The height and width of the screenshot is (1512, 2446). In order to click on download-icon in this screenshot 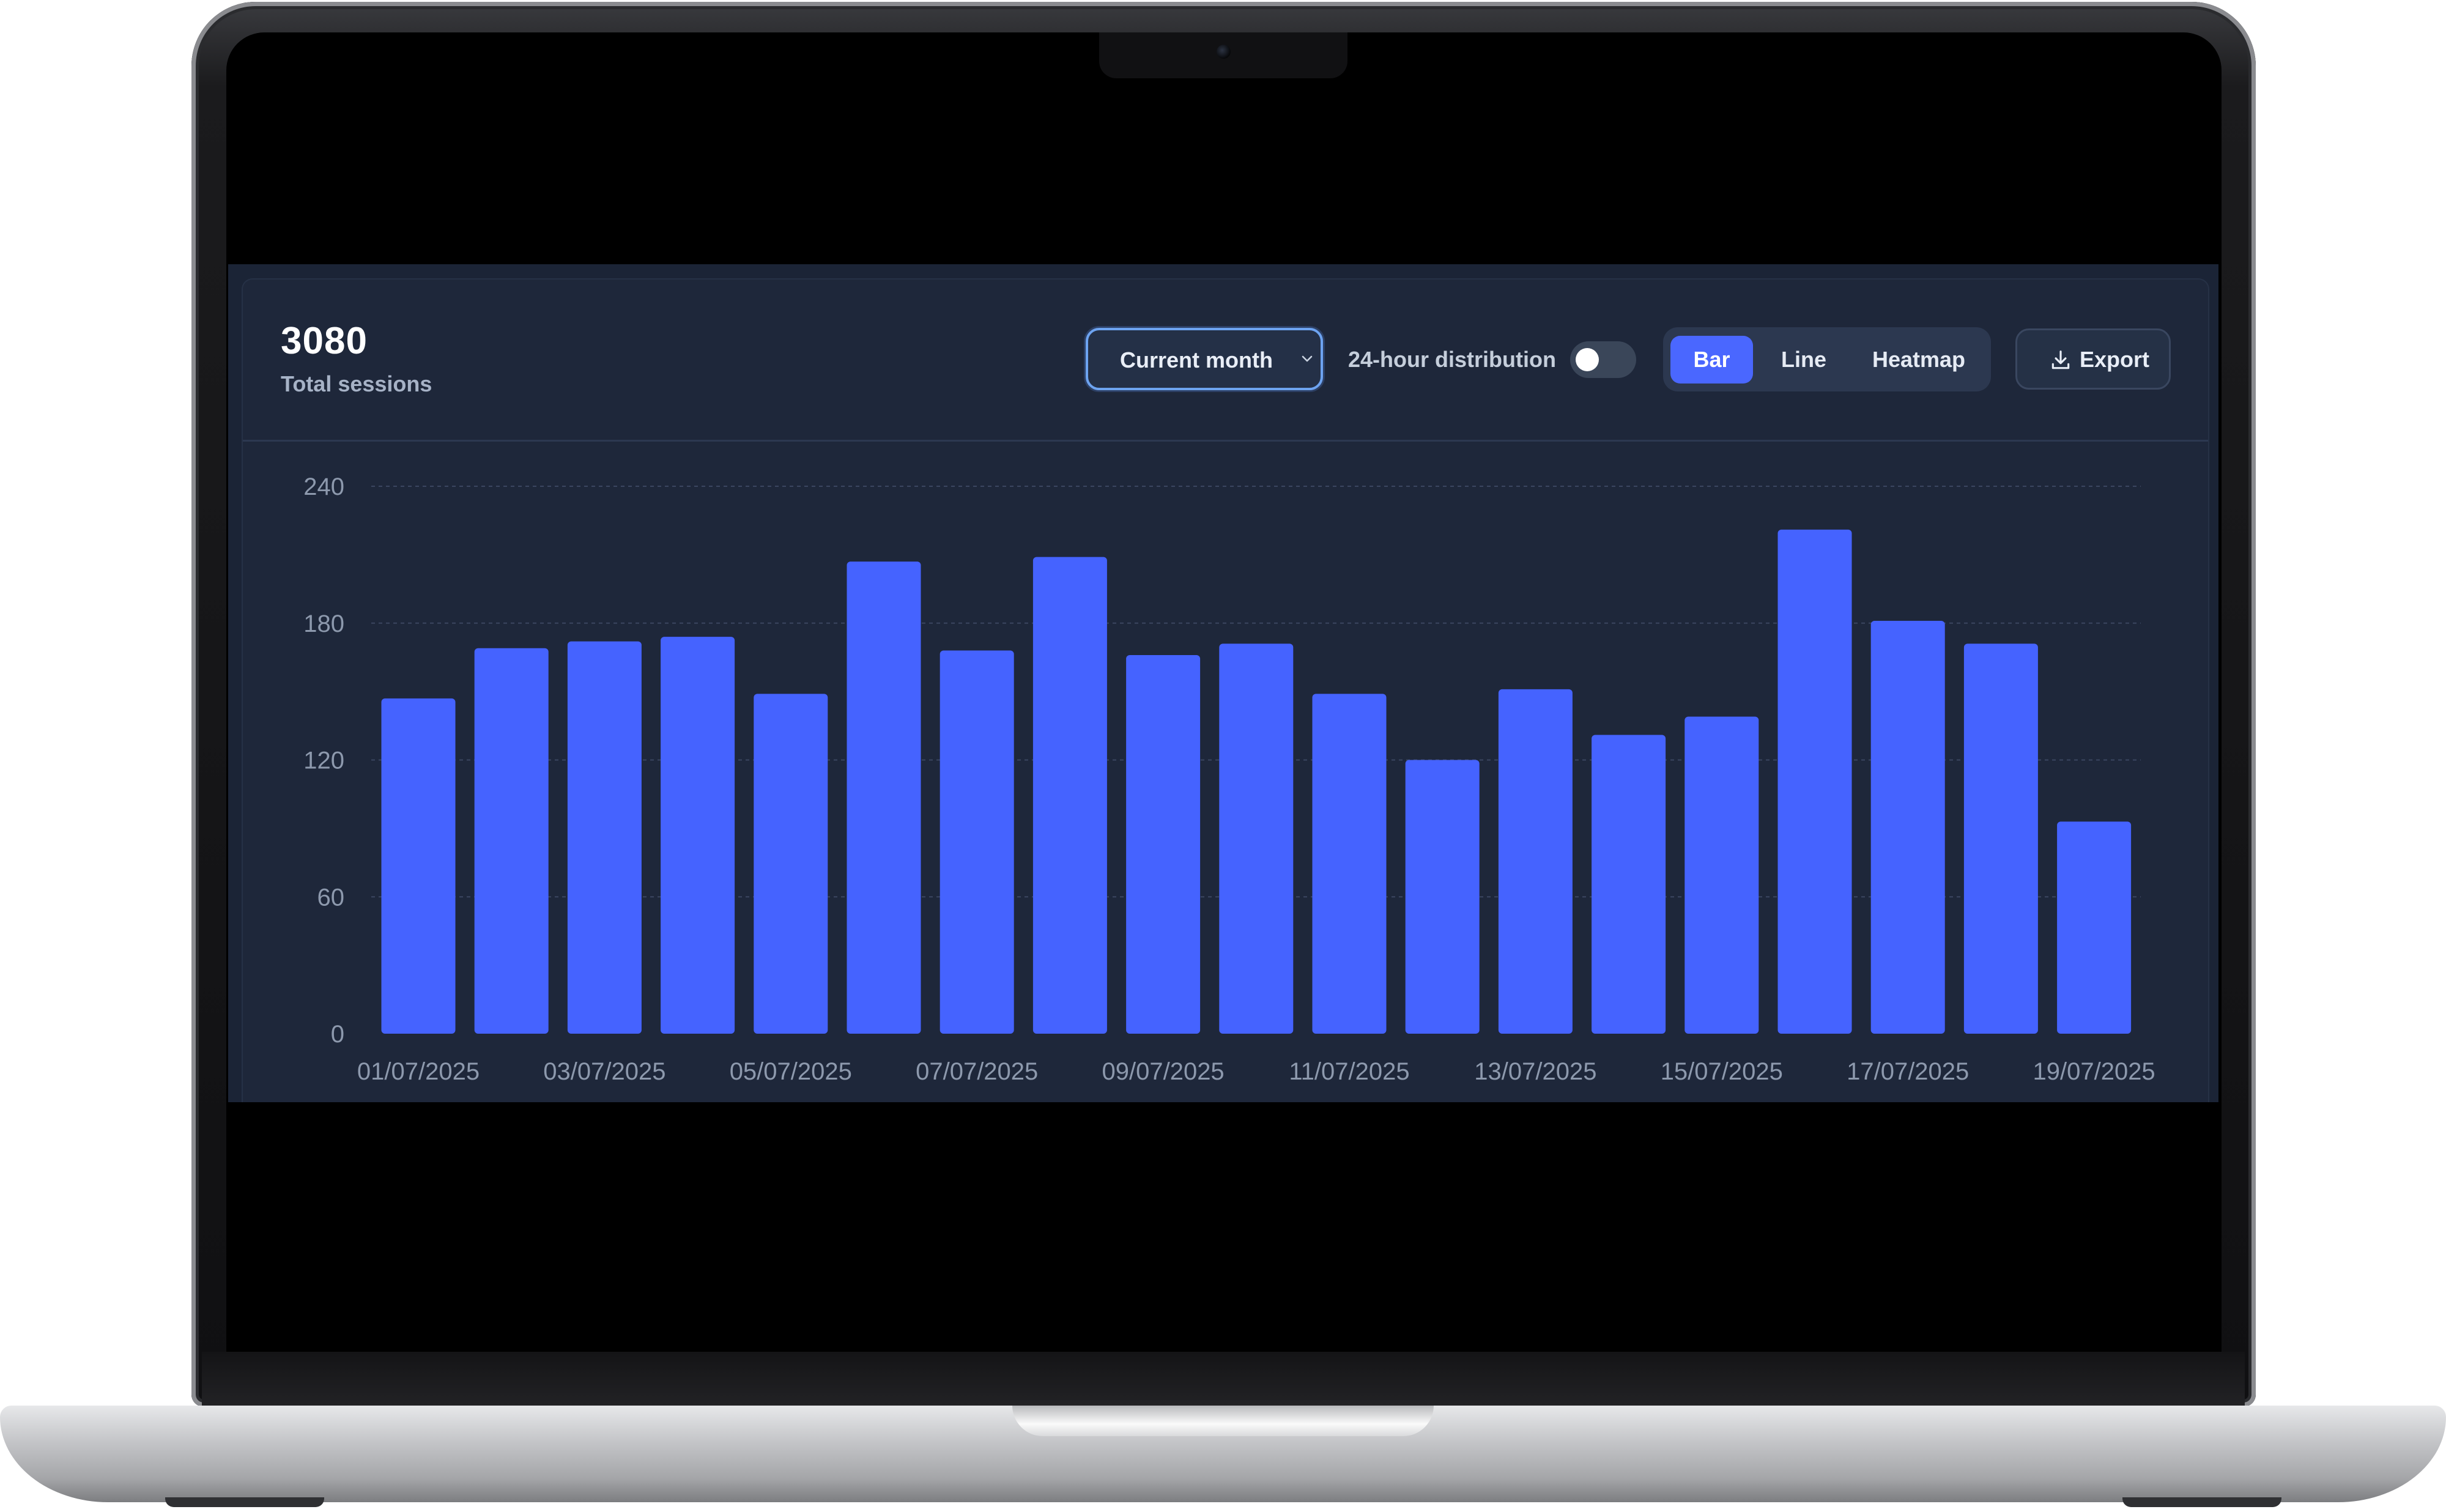, I will do `click(2060, 359)`.